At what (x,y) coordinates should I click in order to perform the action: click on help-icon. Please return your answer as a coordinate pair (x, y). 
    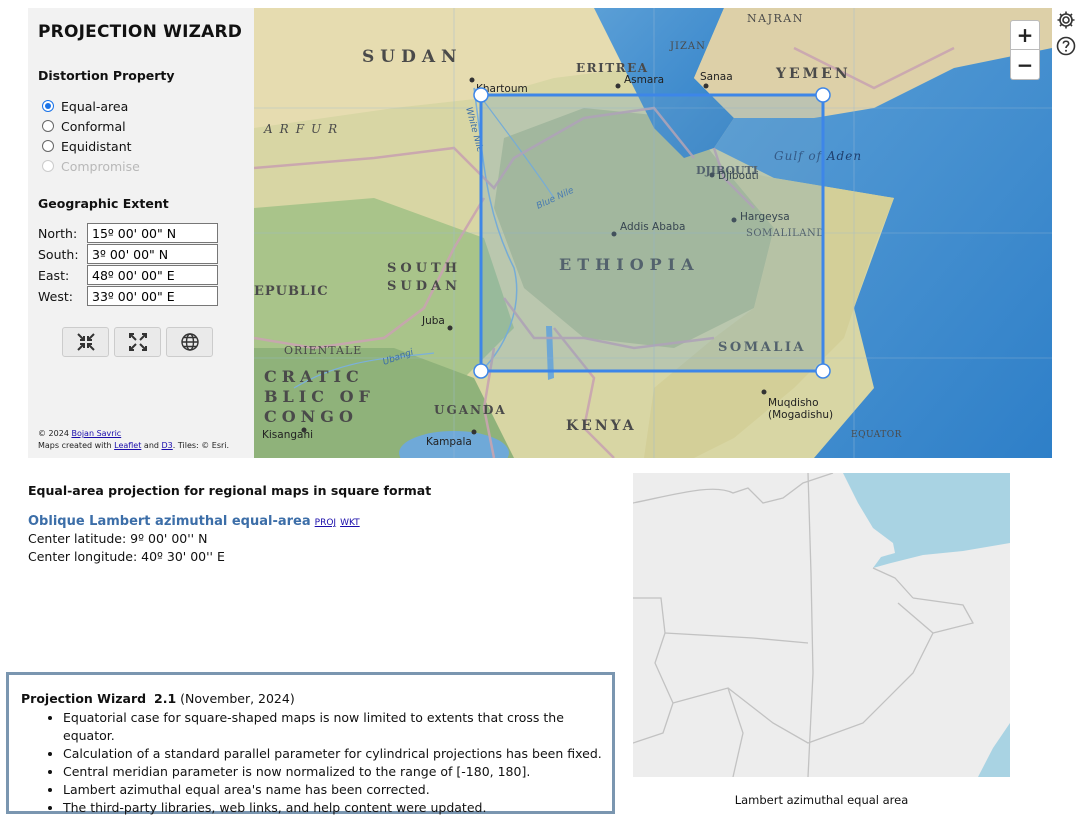
    Looking at the image, I should click on (1066, 46).